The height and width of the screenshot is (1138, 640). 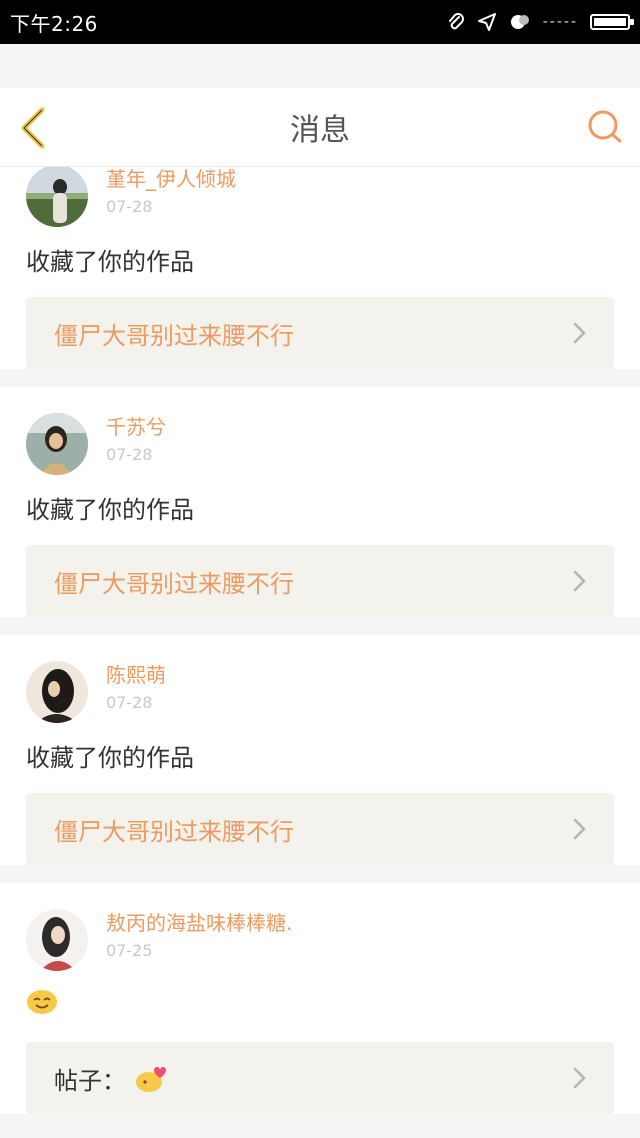 I want to click on battery-icon, so click(x=612, y=22).